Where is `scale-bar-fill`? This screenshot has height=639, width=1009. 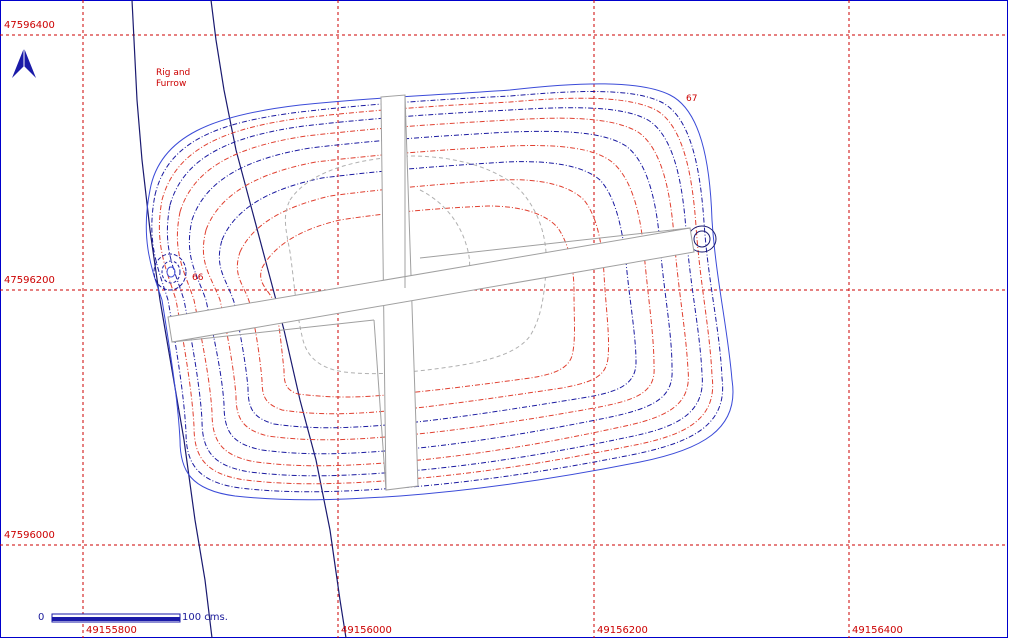 scale-bar-fill is located at coordinates (116, 619).